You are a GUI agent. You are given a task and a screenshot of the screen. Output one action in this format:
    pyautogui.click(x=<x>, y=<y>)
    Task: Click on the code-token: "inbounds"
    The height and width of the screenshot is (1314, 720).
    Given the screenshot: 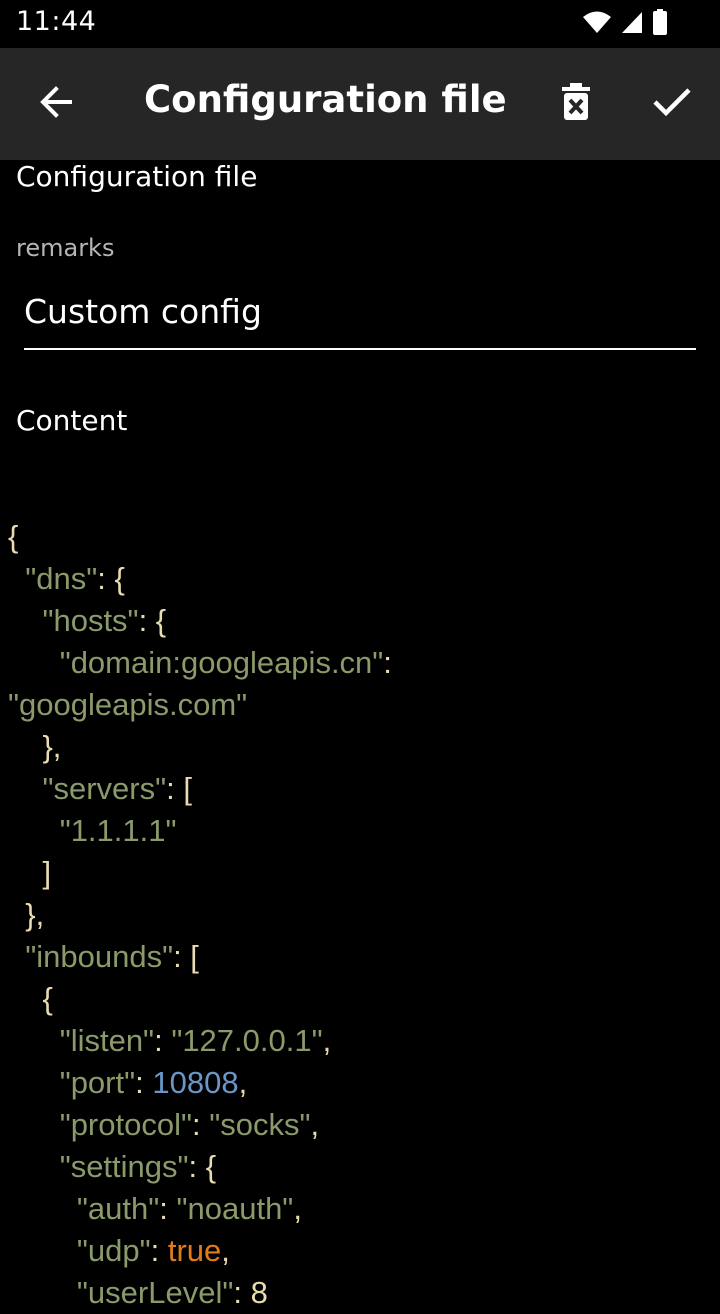 What is the action you would take?
    pyautogui.click(x=99, y=956)
    